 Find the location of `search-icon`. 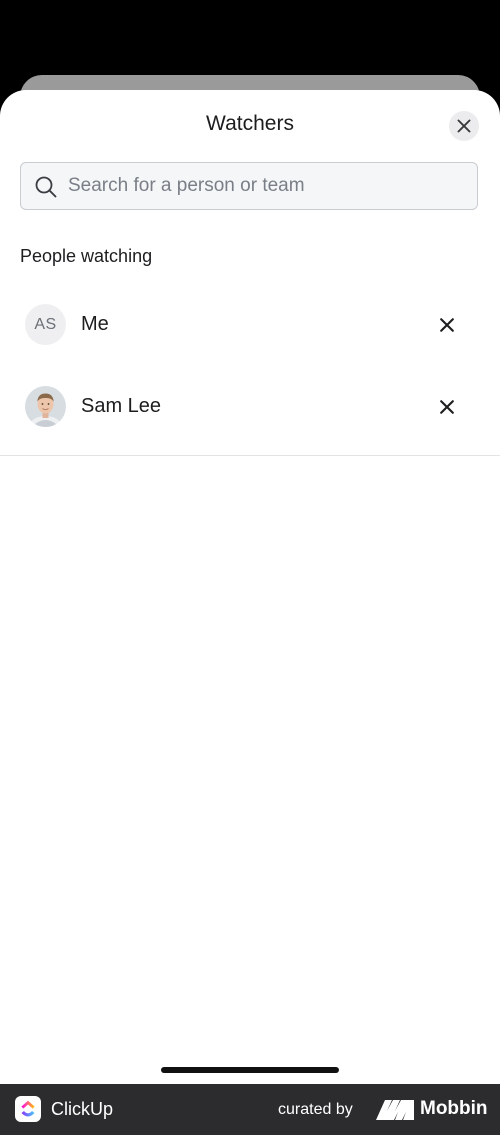

search-icon is located at coordinates (46, 187).